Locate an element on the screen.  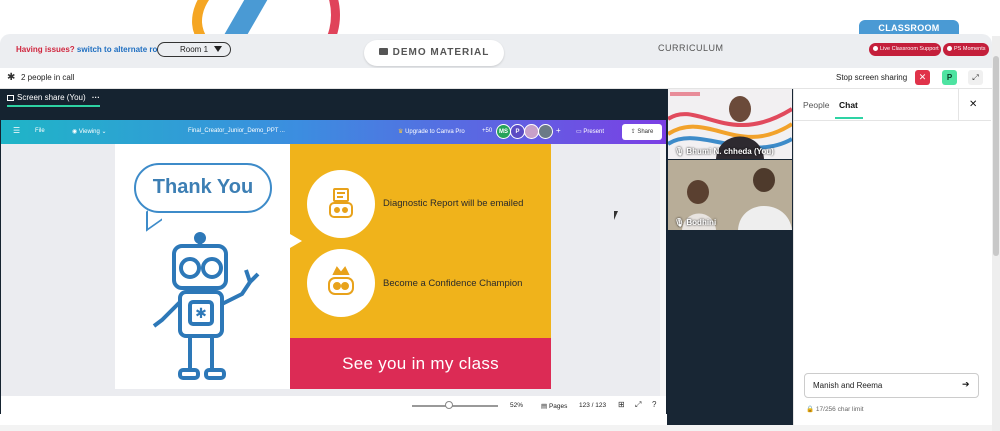
canva-file-menu: File is located at coordinates (40, 131).